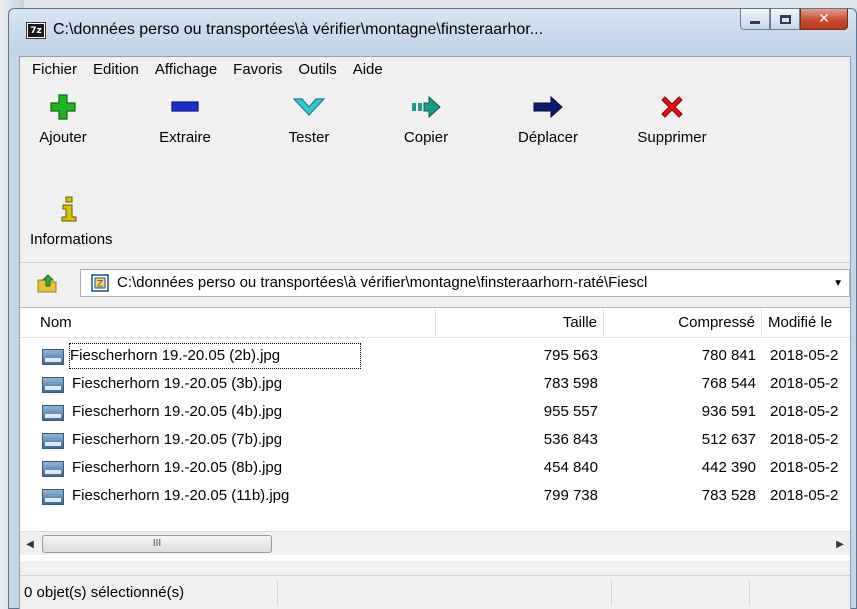  I want to click on file-name: Fiescherhorn 19.-20.05 (8b).jpg, so click(177, 467).